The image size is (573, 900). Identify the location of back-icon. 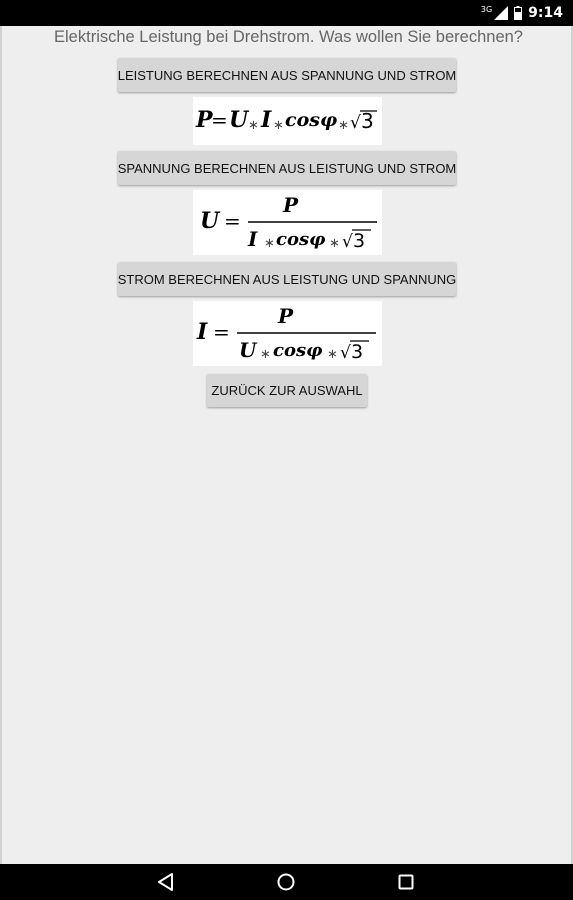
(166, 882).